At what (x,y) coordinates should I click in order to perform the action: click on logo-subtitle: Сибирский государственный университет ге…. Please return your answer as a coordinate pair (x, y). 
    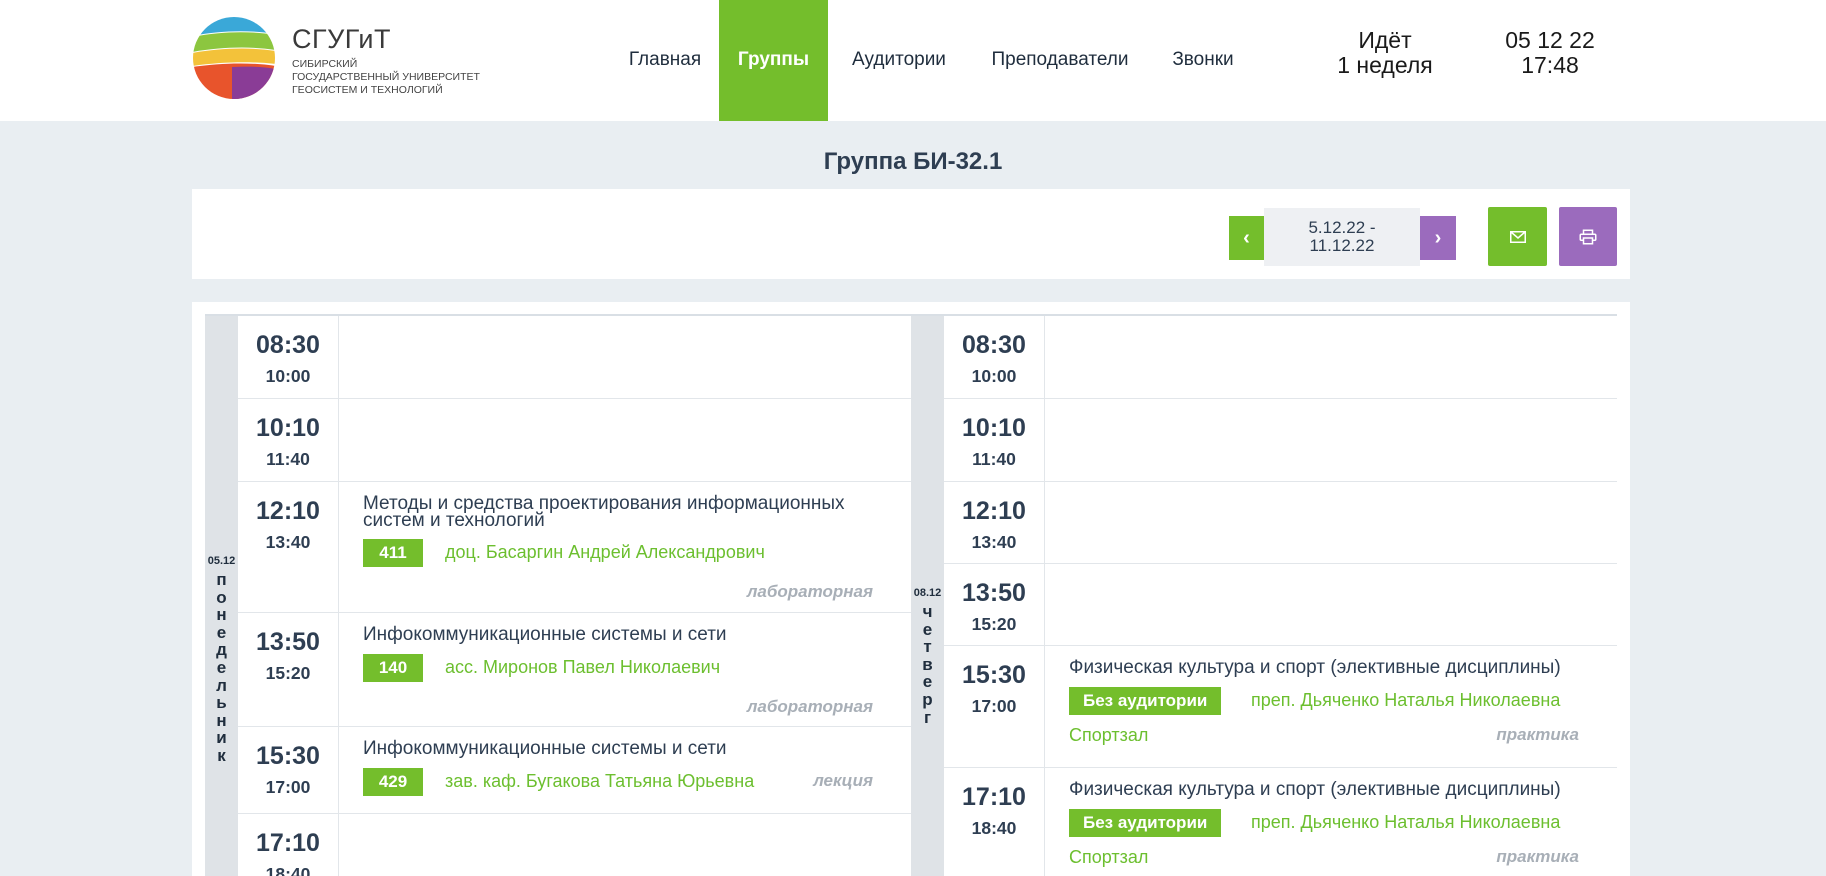
    Looking at the image, I should click on (386, 77).